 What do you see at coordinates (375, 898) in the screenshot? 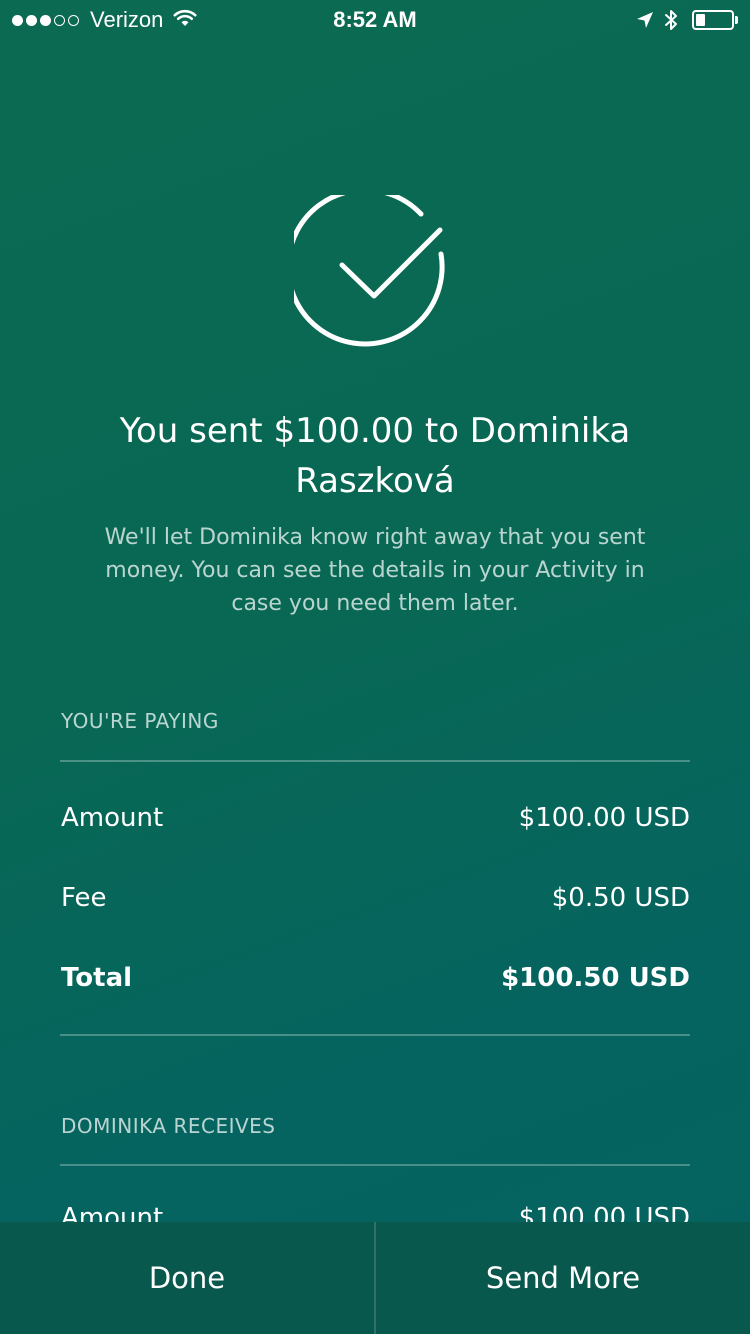
I see `fee-row: Fee $0.50 USD` at bounding box center [375, 898].